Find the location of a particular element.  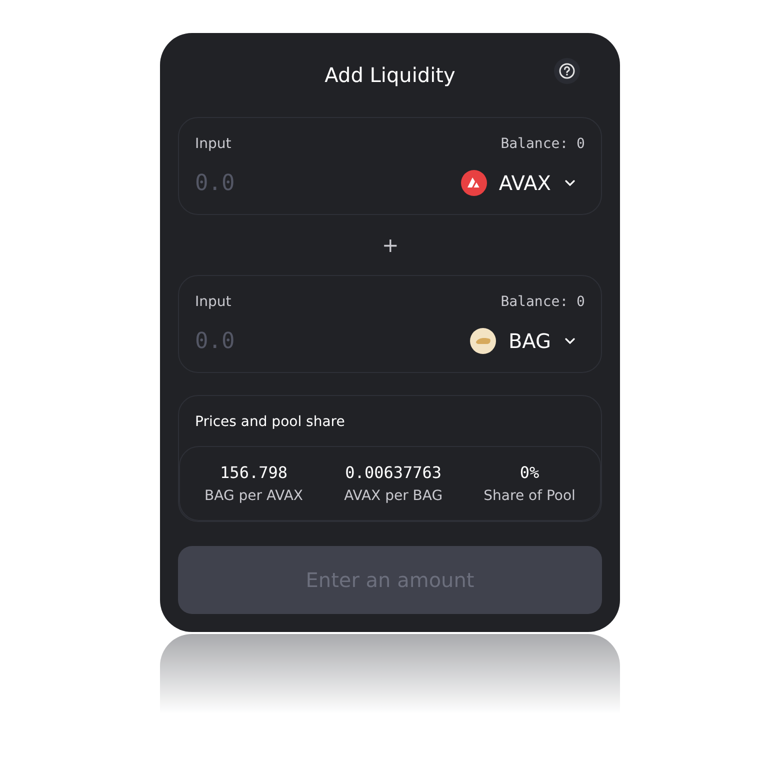

price-label: Share of Pool is located at coordinates (530, 496).